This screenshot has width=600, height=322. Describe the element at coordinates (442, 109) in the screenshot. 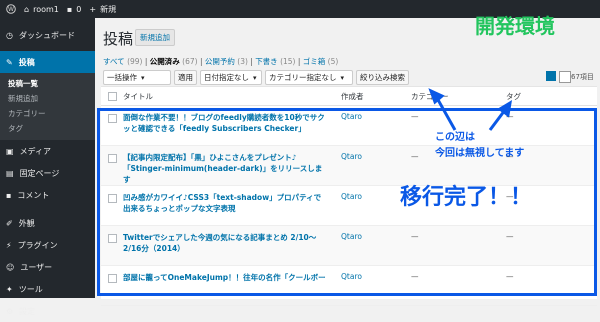

I see `arrow-to-categories` at that location.